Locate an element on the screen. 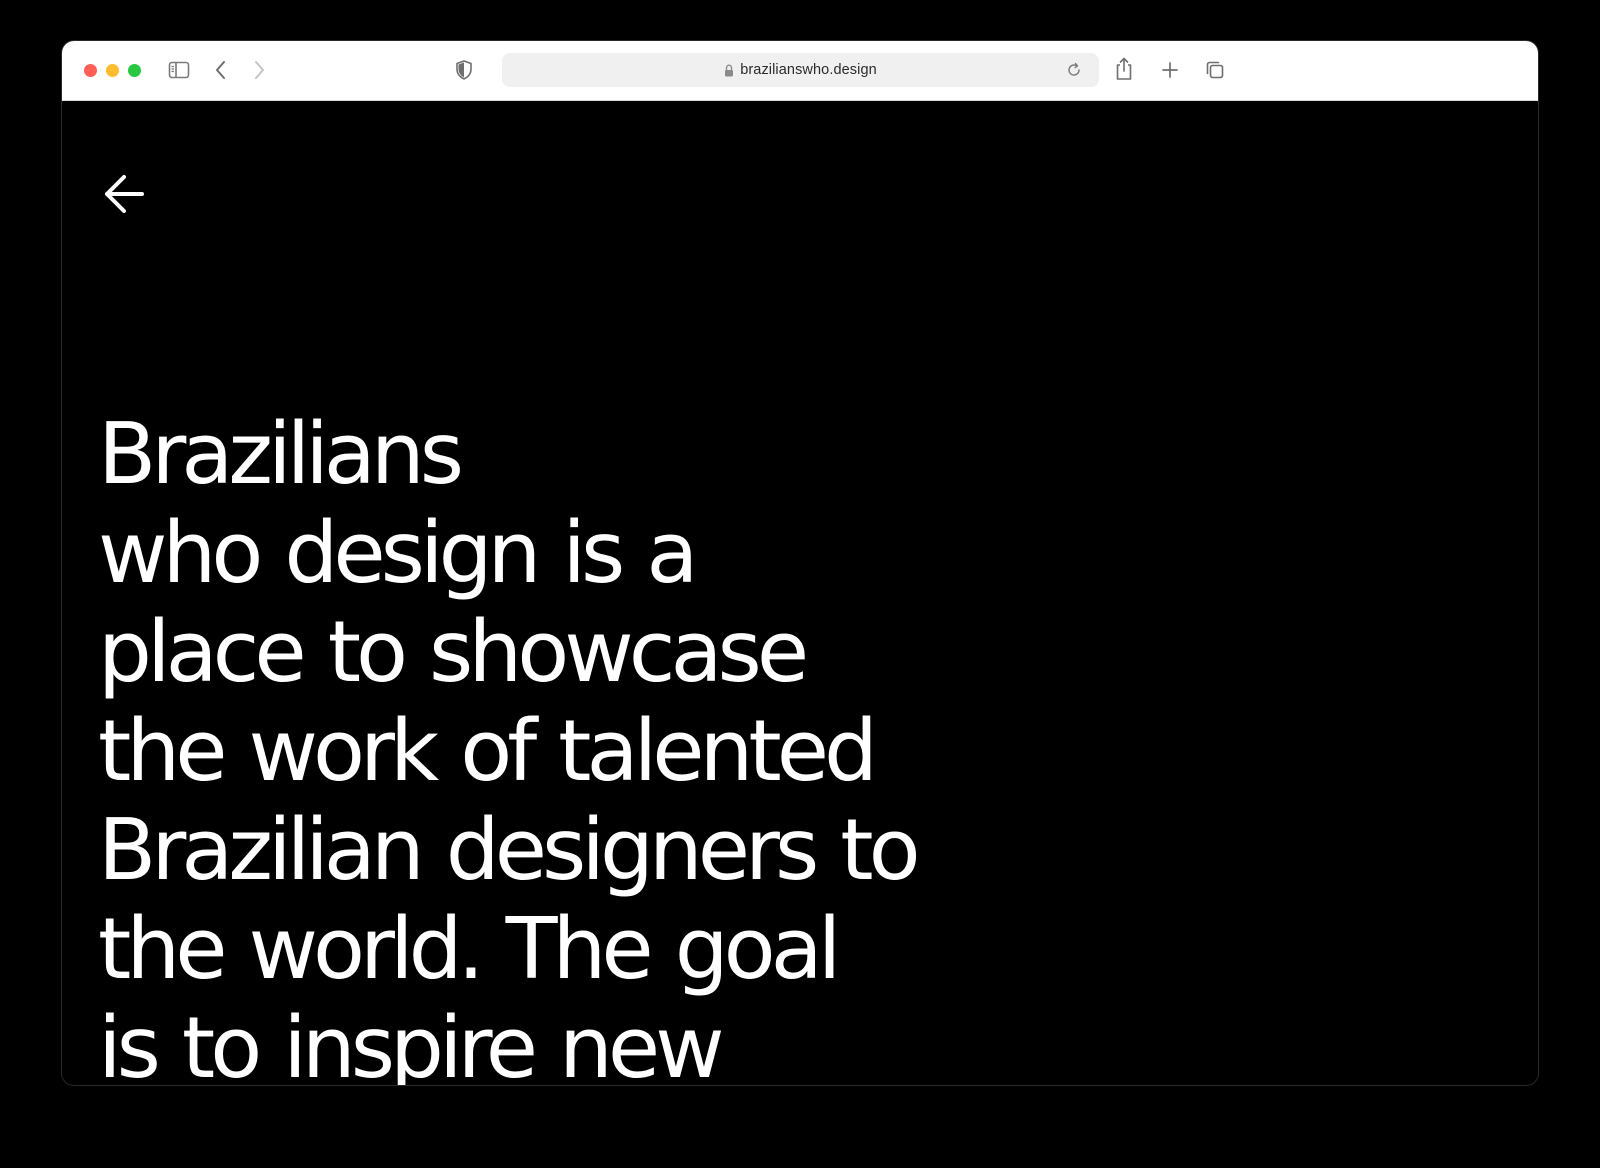 This screenshot has width=1600, height=1168. close-window-button is located at coordinates (90, 70).